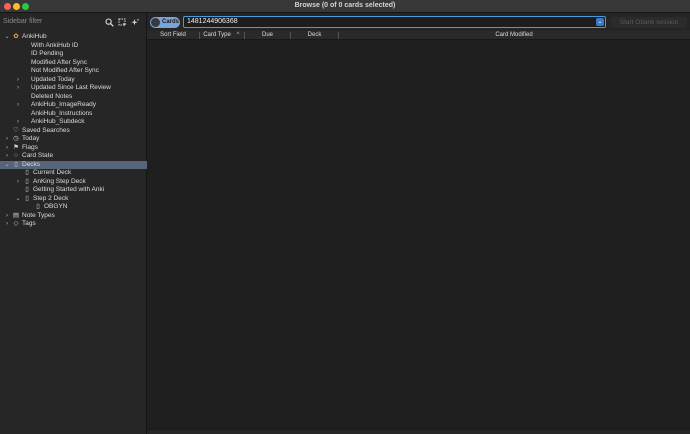 The width and height of the screenshot is (690, 434). Describe the element at coordinates (16, 36) in the screenshot. I see `ankihub-icon: ✿` at that location.